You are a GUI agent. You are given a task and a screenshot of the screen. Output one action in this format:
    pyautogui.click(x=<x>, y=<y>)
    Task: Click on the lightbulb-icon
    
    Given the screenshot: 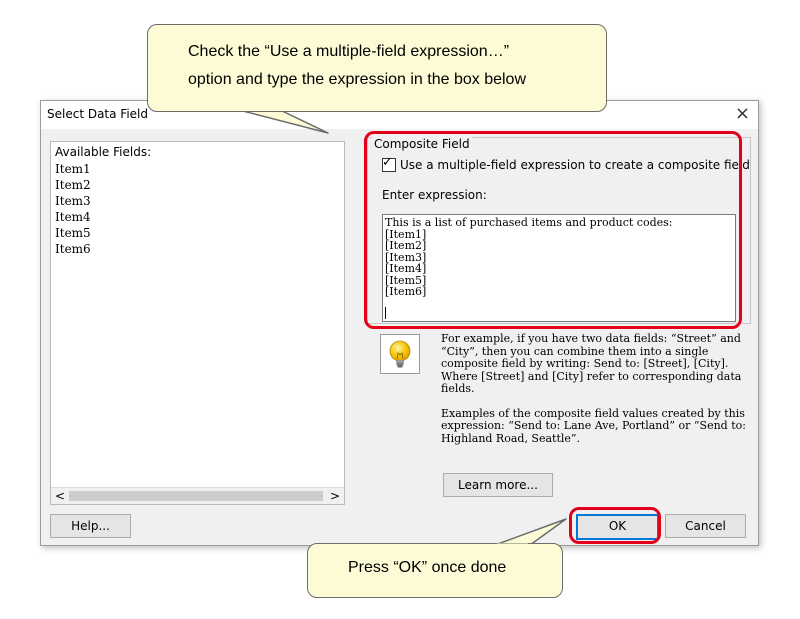 What is the action you would take?
    pyautogui.click(x=400, y=354)
    